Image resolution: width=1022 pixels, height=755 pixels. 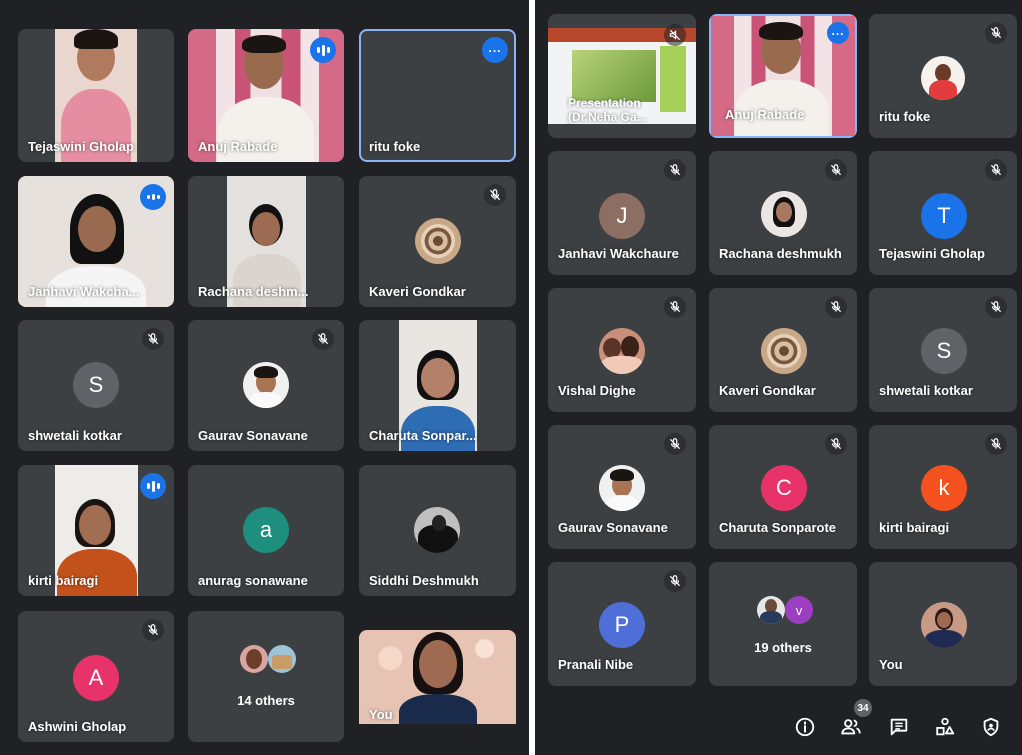 I want to click on participant-name: Ashwini Gholap, so click(x=77, y=726).